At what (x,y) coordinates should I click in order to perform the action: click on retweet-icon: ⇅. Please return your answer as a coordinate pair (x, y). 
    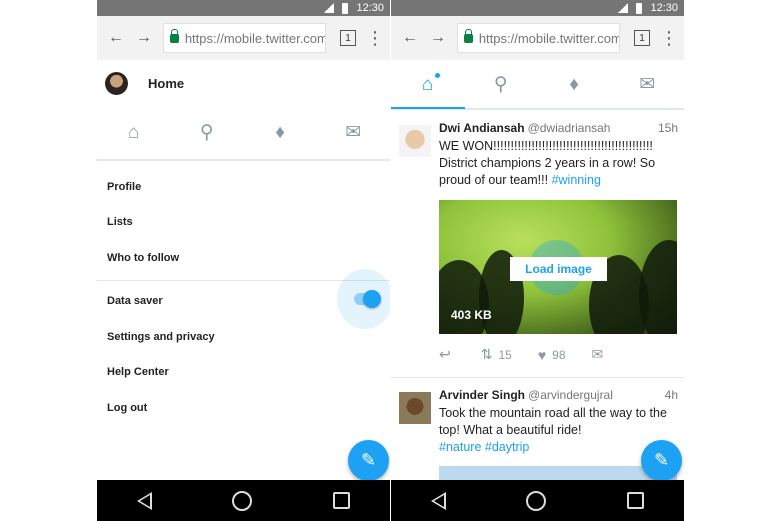
    Looking at the image, I should click on (487, 354).